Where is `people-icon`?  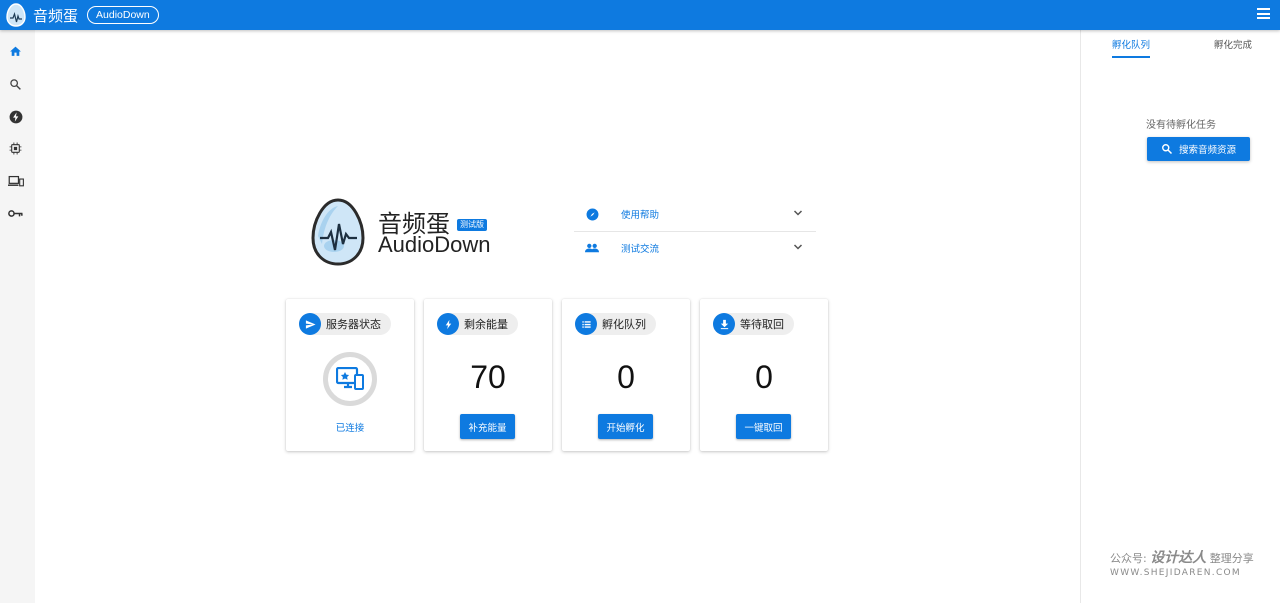 people-icon is located at coordinates (592, 248).